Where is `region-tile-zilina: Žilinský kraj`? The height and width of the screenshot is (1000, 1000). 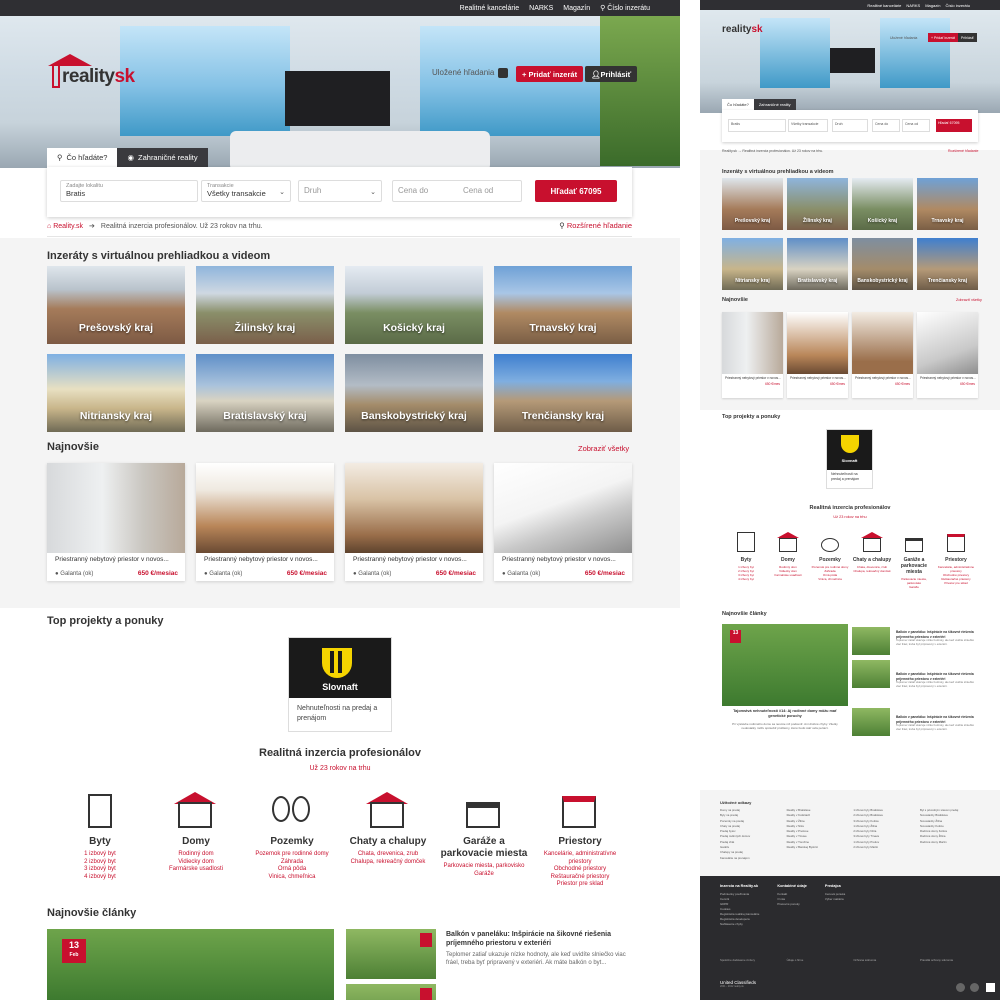
region-tile-zilina: Žilinský kraj is located at coordinates (265, 305).